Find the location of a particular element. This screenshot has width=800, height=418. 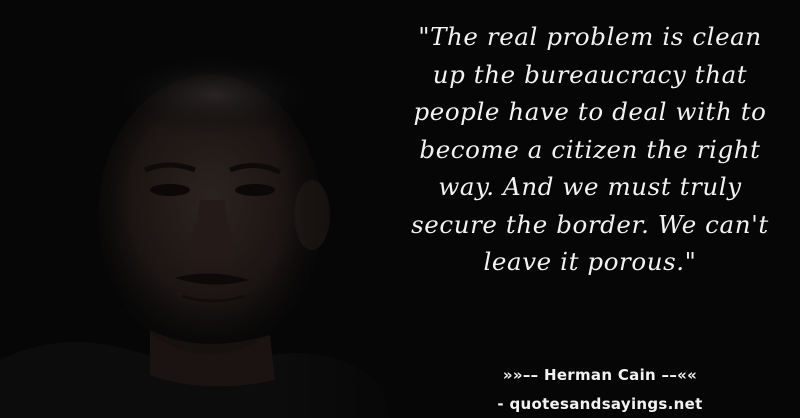

author-attribution: »»–– Herman Cain ––«« is located at coordinates (600, 375).